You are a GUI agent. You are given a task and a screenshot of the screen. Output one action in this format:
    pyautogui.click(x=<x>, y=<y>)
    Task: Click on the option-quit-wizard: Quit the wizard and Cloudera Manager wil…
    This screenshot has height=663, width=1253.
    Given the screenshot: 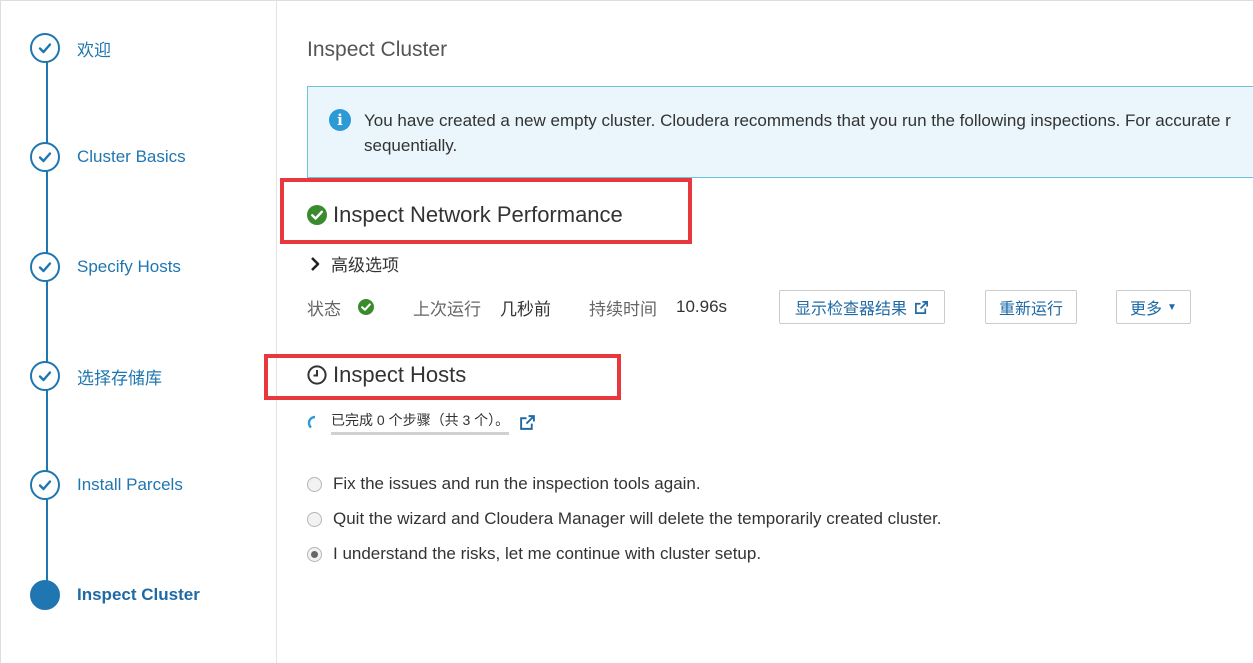 What is the action you would take?
    pyautogui.click(x=624, y=519)
    